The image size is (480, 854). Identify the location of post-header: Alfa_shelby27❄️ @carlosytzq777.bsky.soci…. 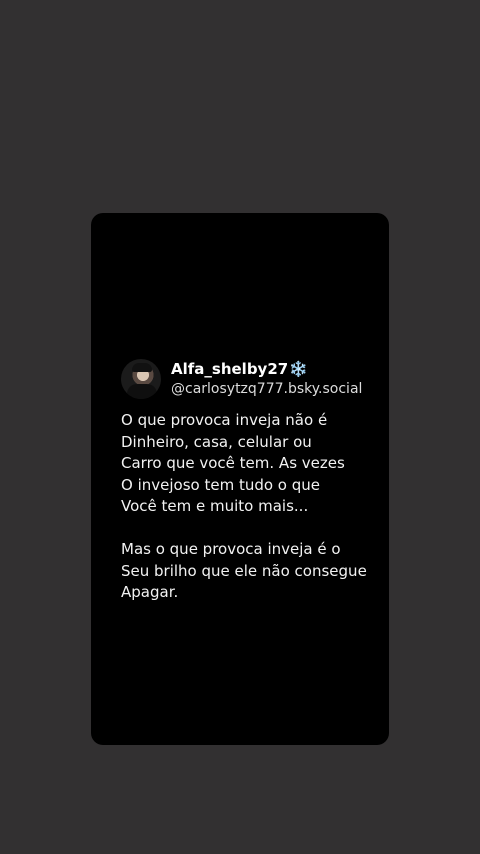
(241, 379).